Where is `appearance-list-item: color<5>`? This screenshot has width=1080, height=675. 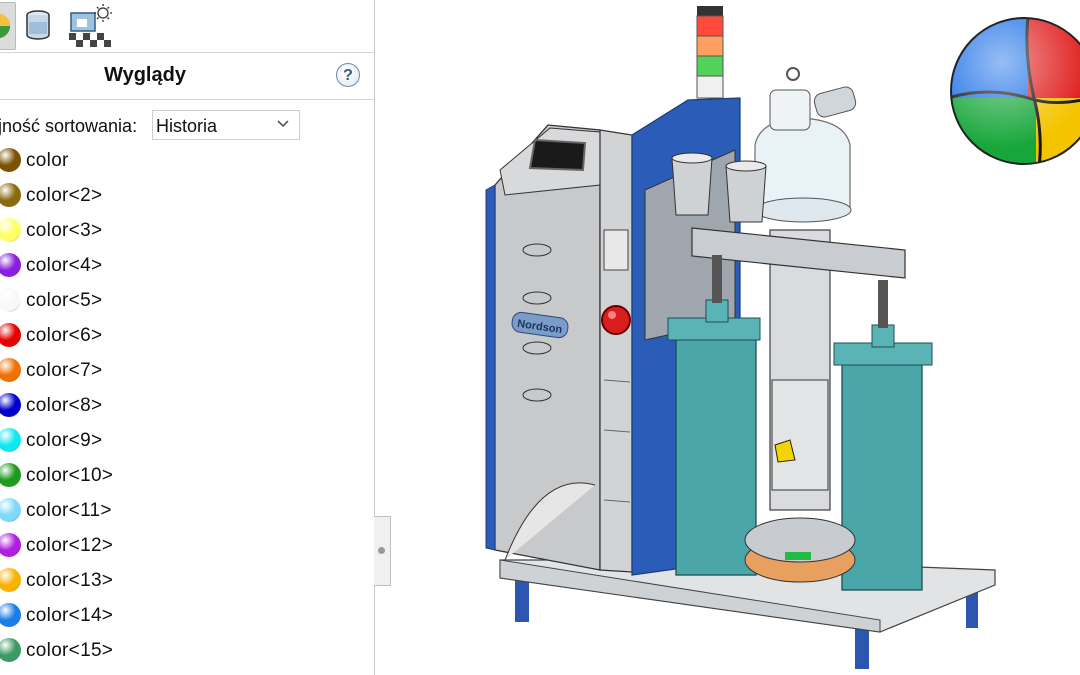
appearance-list-item: color<5> is located at coordinates (187, 300).